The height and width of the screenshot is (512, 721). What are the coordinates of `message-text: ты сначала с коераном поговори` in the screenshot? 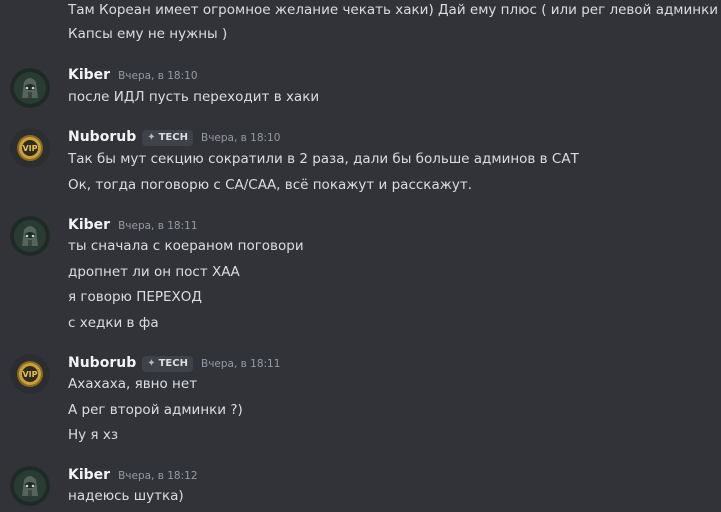 It's located at (186, 246).